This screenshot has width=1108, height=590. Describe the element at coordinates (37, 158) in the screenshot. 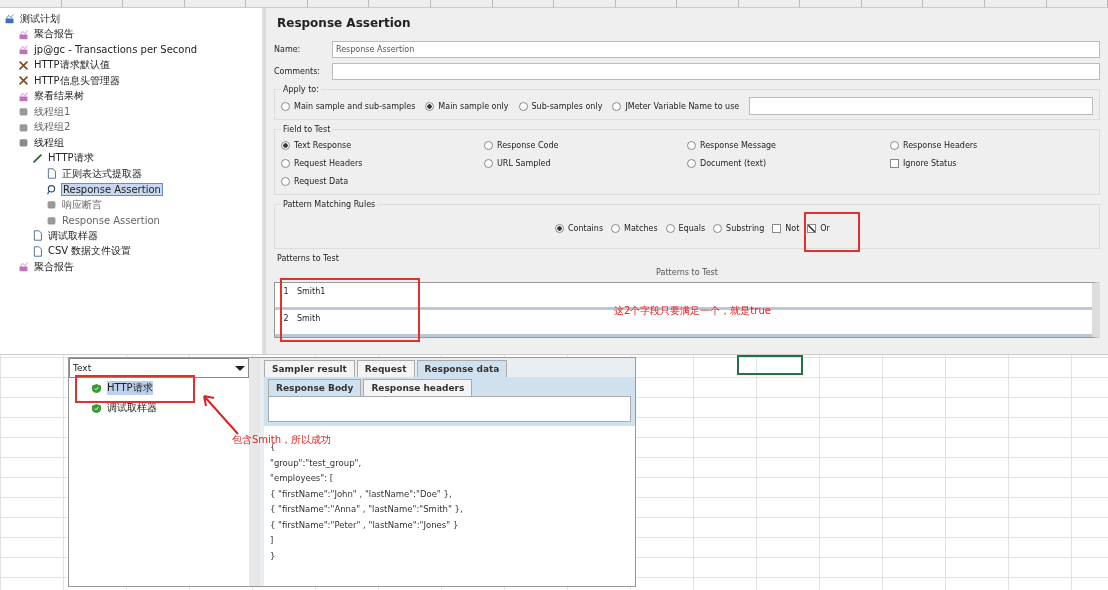

I see `pen-icon` at that location.